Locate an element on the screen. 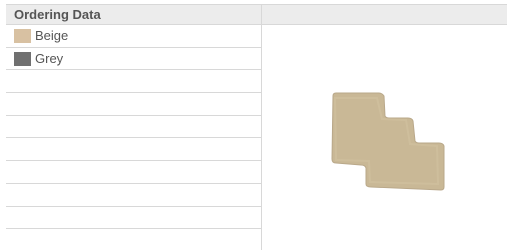 Image resolution: width=507 pixels, height=250 pixels. color-label: Grey is located at coordinates (49, 59).